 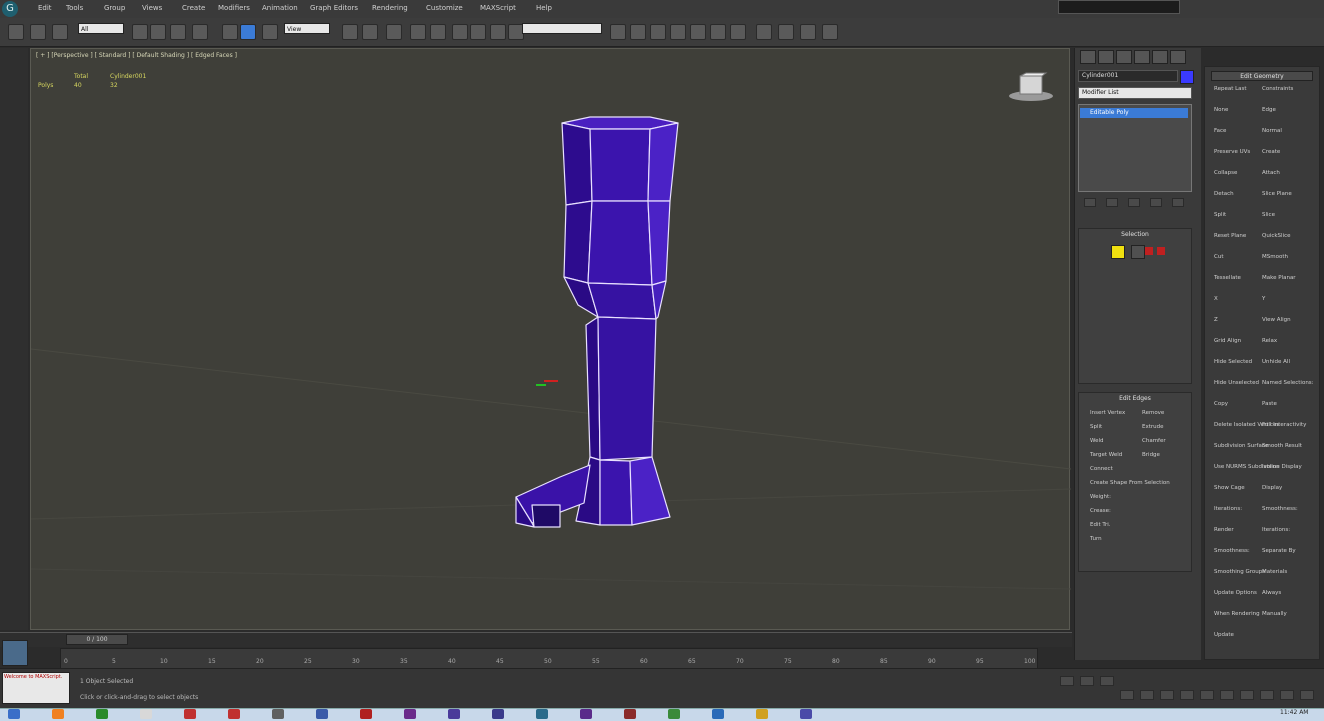 I want to click on geom-op-x: X, so click(x=1216, y=299).